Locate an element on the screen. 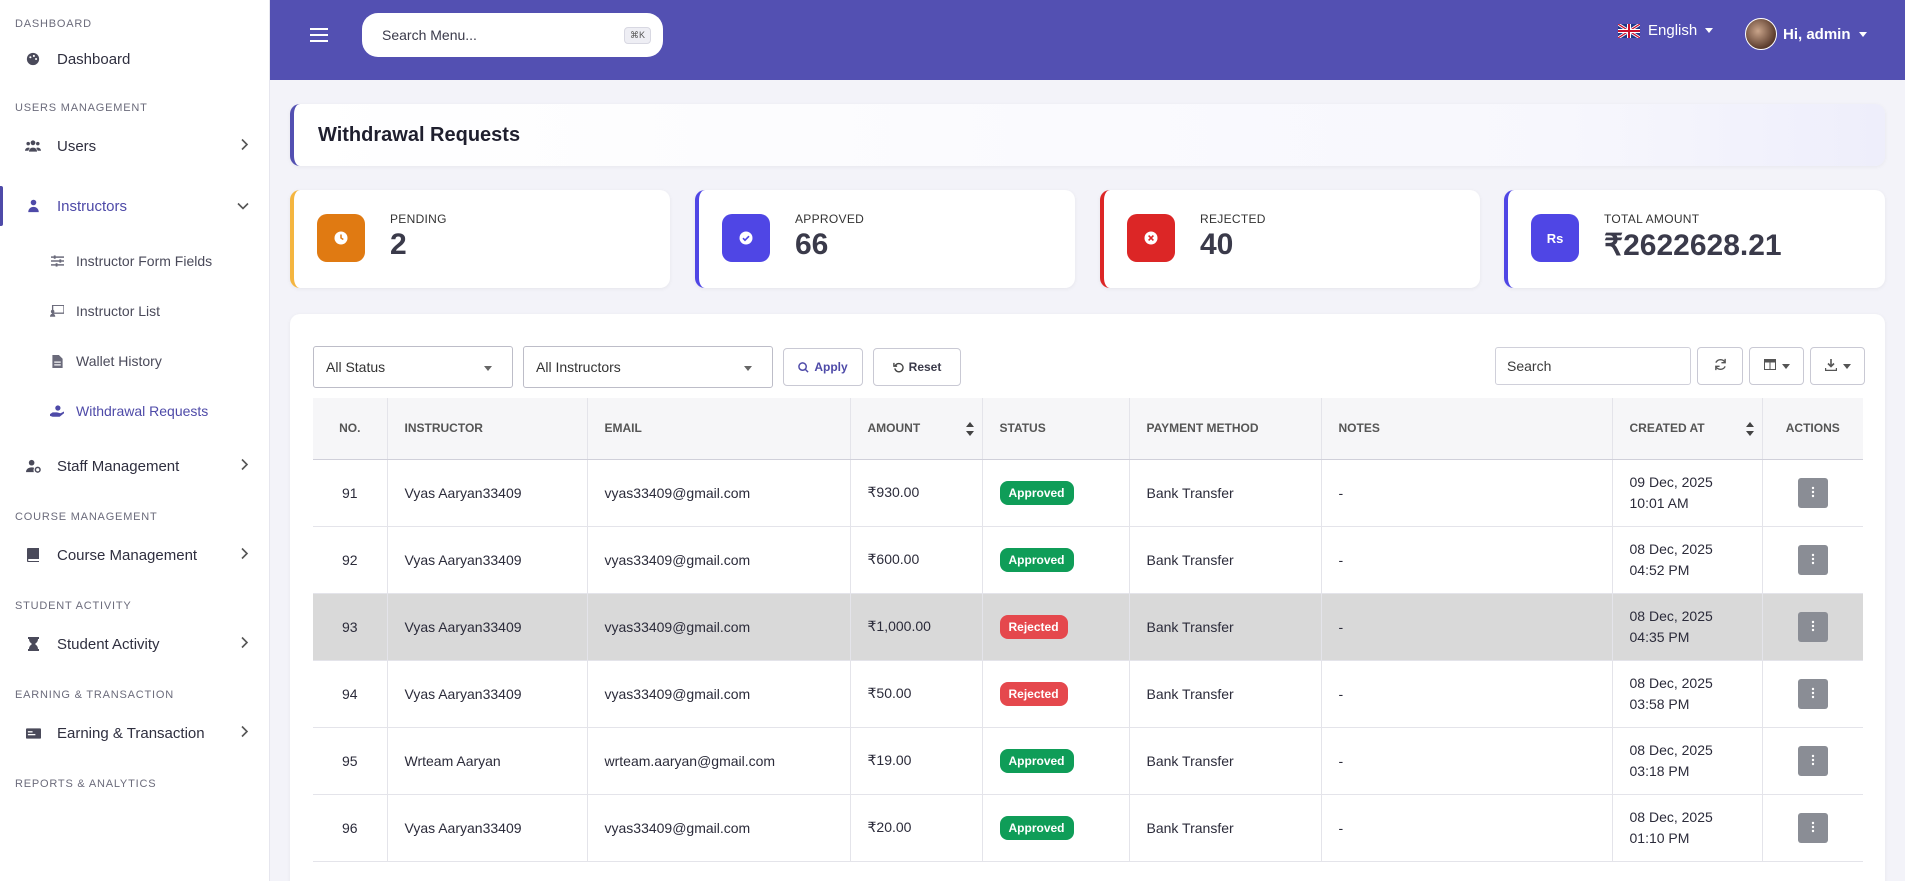 Image resolution: width=1905 pixels, height=881 pixels. uk-flag-icon is located at coordinates (1629, 30).